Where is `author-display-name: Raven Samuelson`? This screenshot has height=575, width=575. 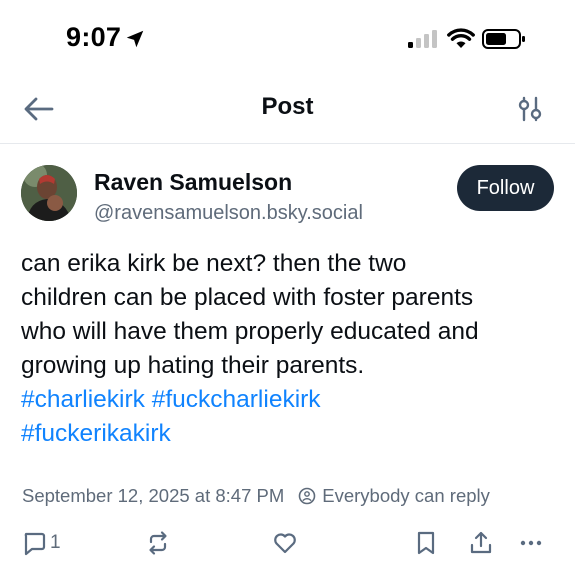
author-display-name: Raven Samuelson is located at coordinates (193, 182).